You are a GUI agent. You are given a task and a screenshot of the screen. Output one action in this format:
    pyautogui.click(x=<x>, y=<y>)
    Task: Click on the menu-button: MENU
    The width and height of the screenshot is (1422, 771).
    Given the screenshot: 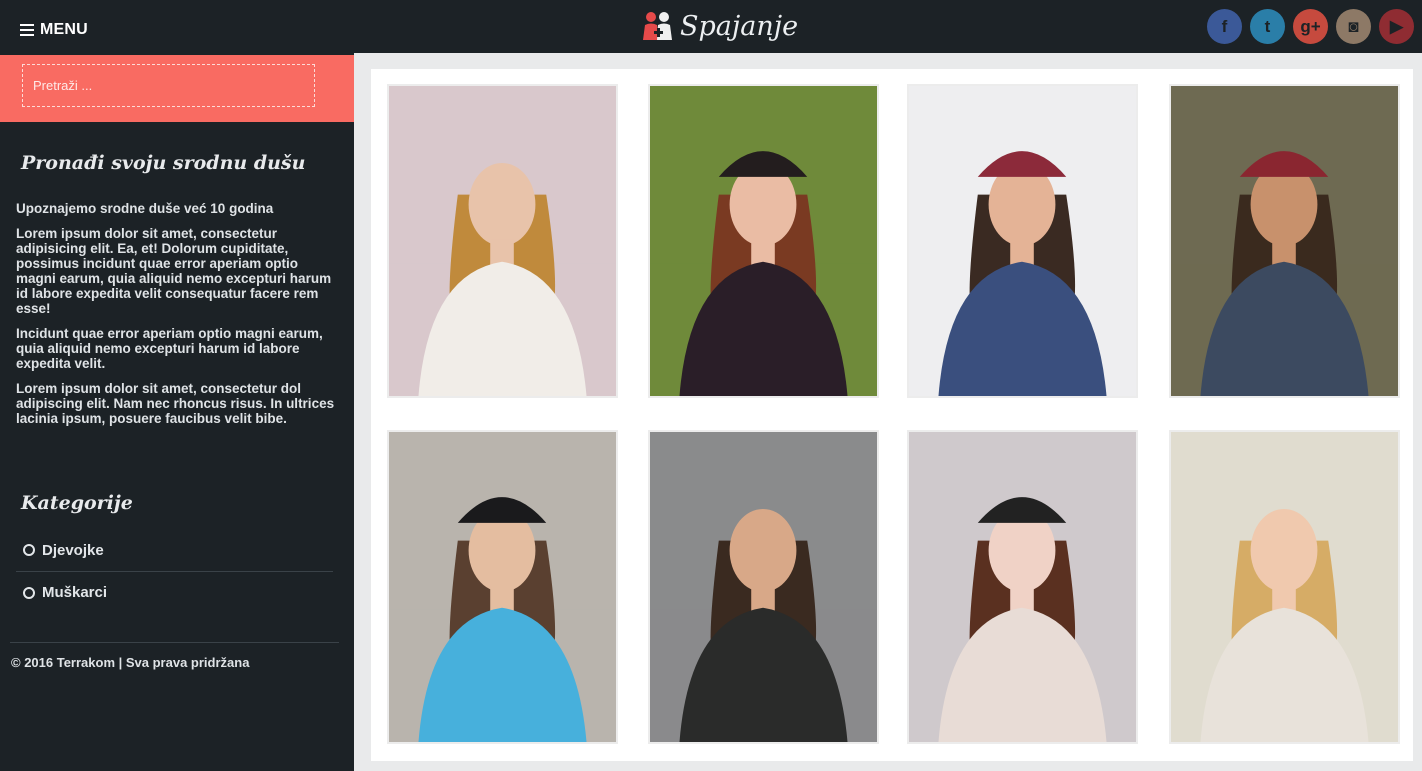 What is the action you would take?
    pyautogui.click(x=54, y=30)
    